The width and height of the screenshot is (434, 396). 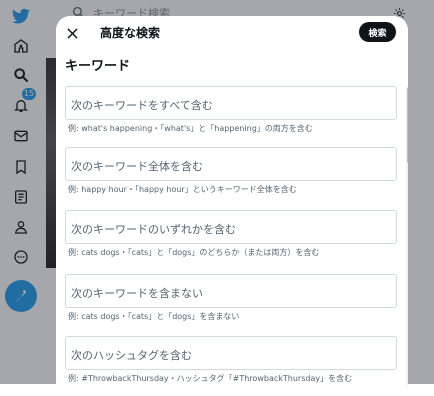 I want to click on field-label: 次のキーワードをすべて含む, so click(x=142, y=105).